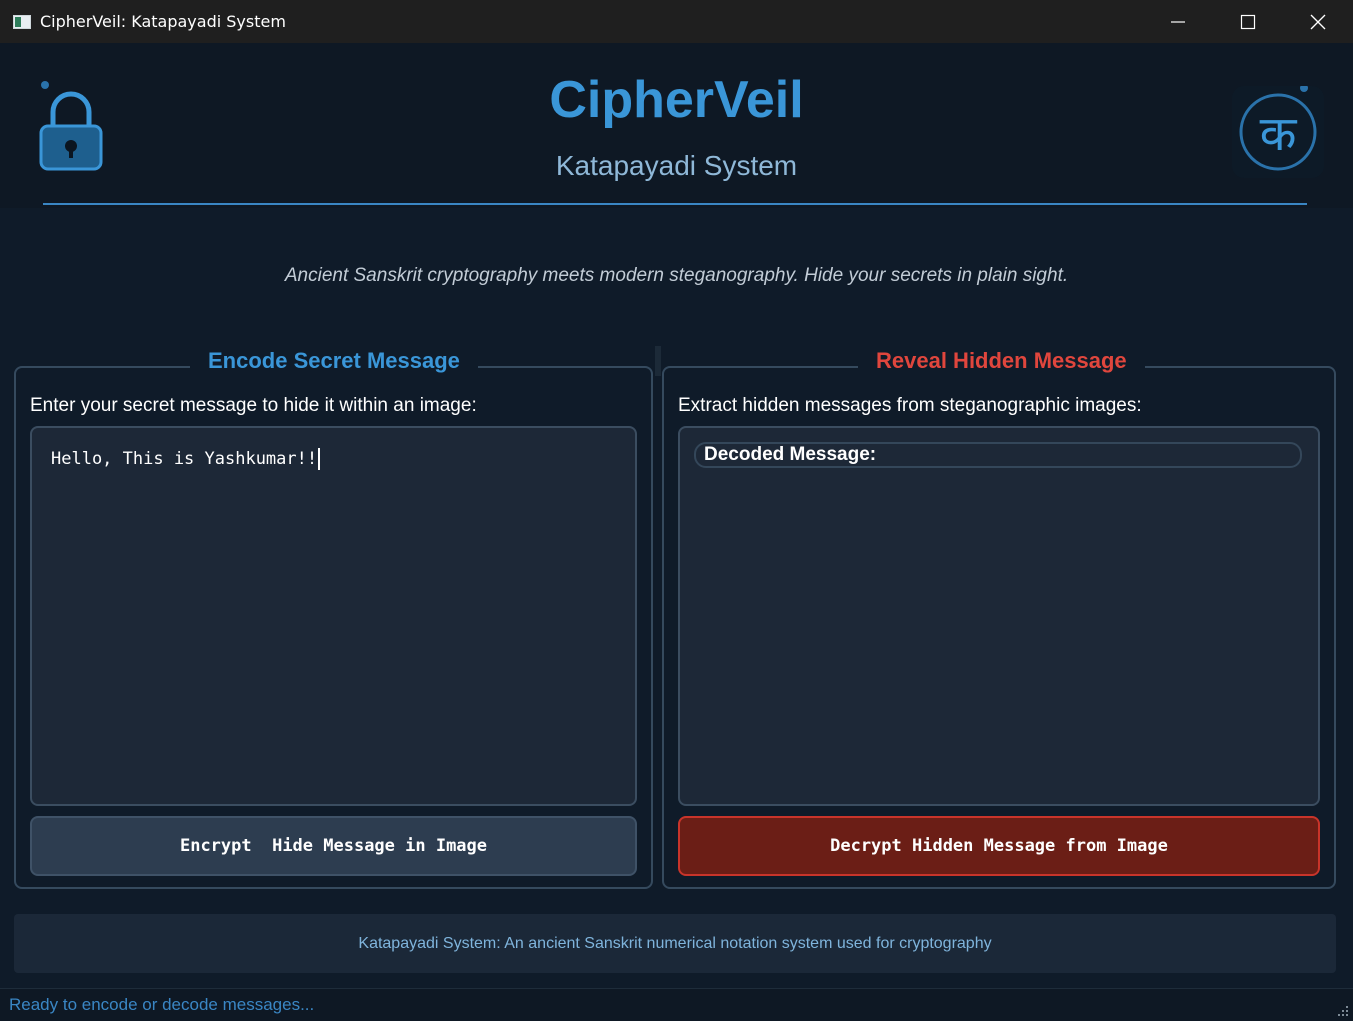 This screenshot has width=1353, height=1021. I want to click on close-button, so click(1318, 21).